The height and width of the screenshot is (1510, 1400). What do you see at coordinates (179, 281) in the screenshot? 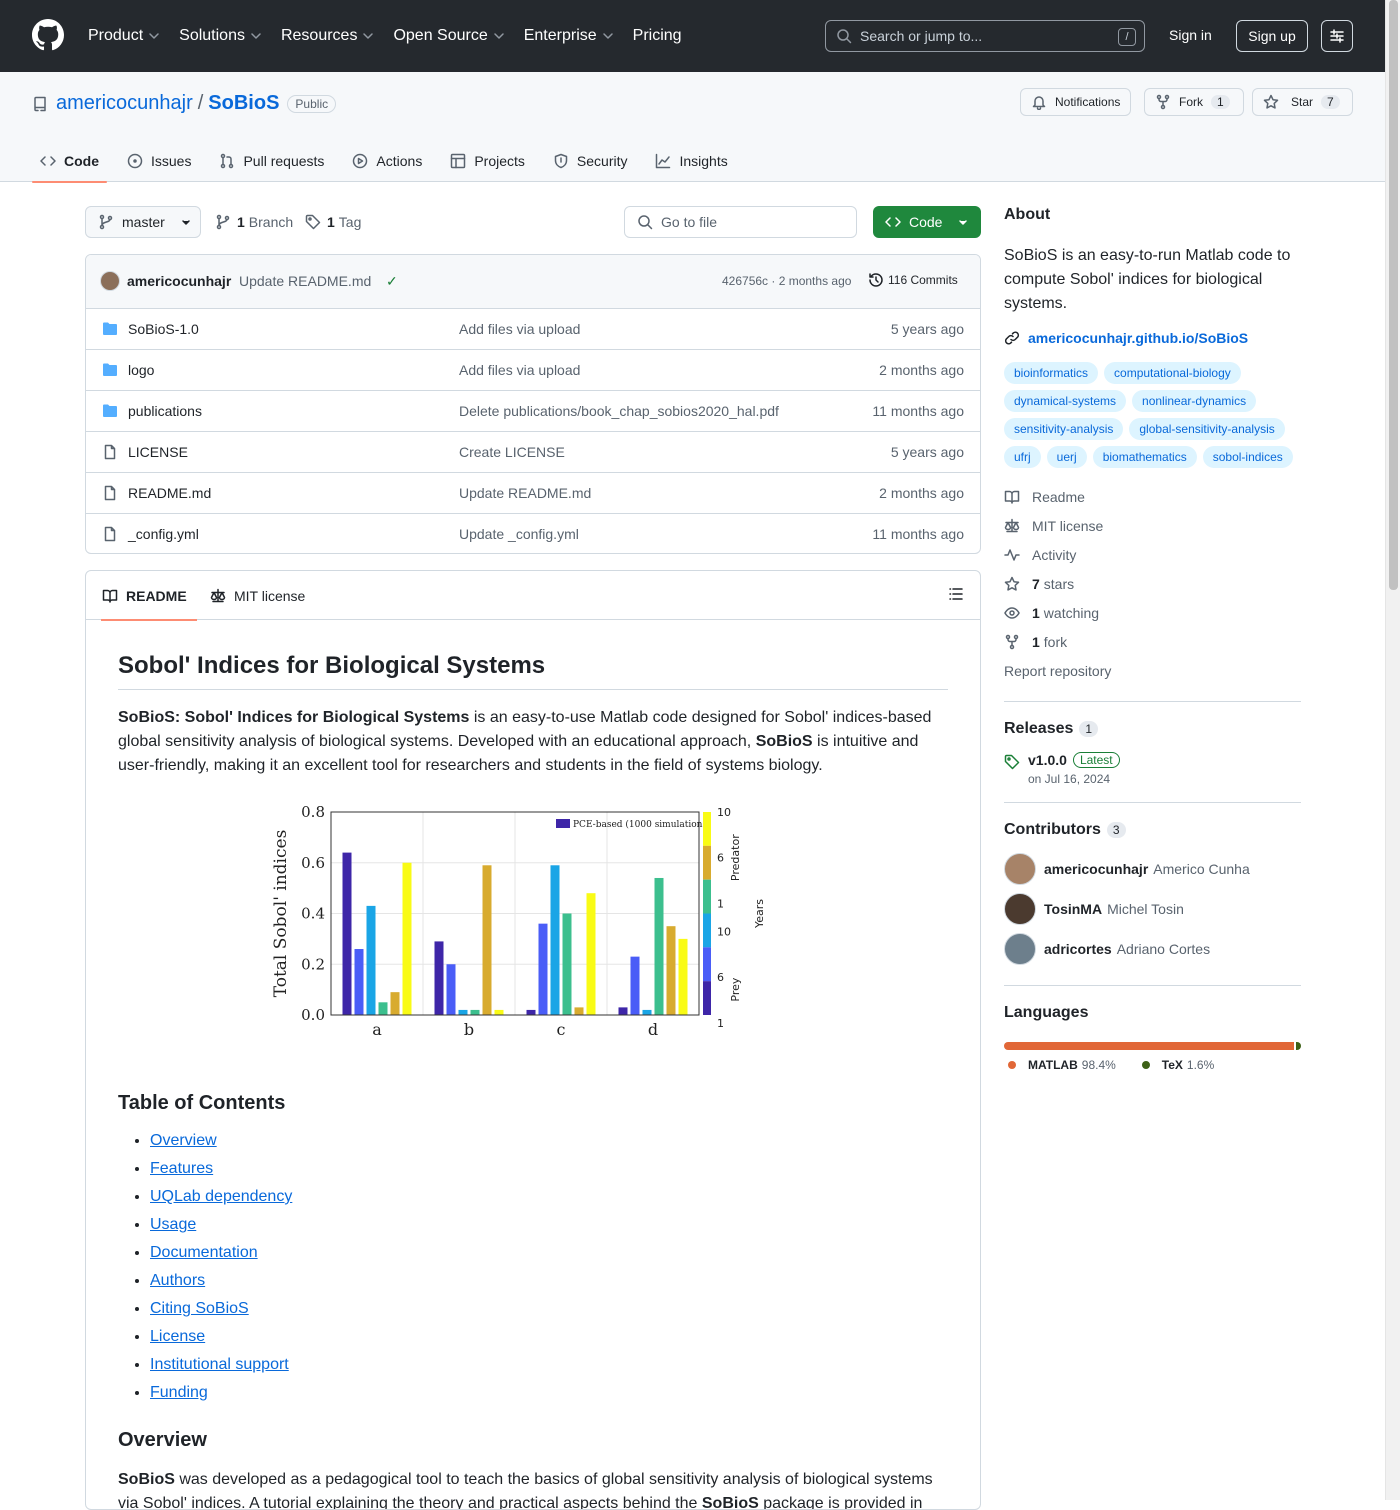
I see `commit-author: americocunhajr` at bounding box center [179, 281].